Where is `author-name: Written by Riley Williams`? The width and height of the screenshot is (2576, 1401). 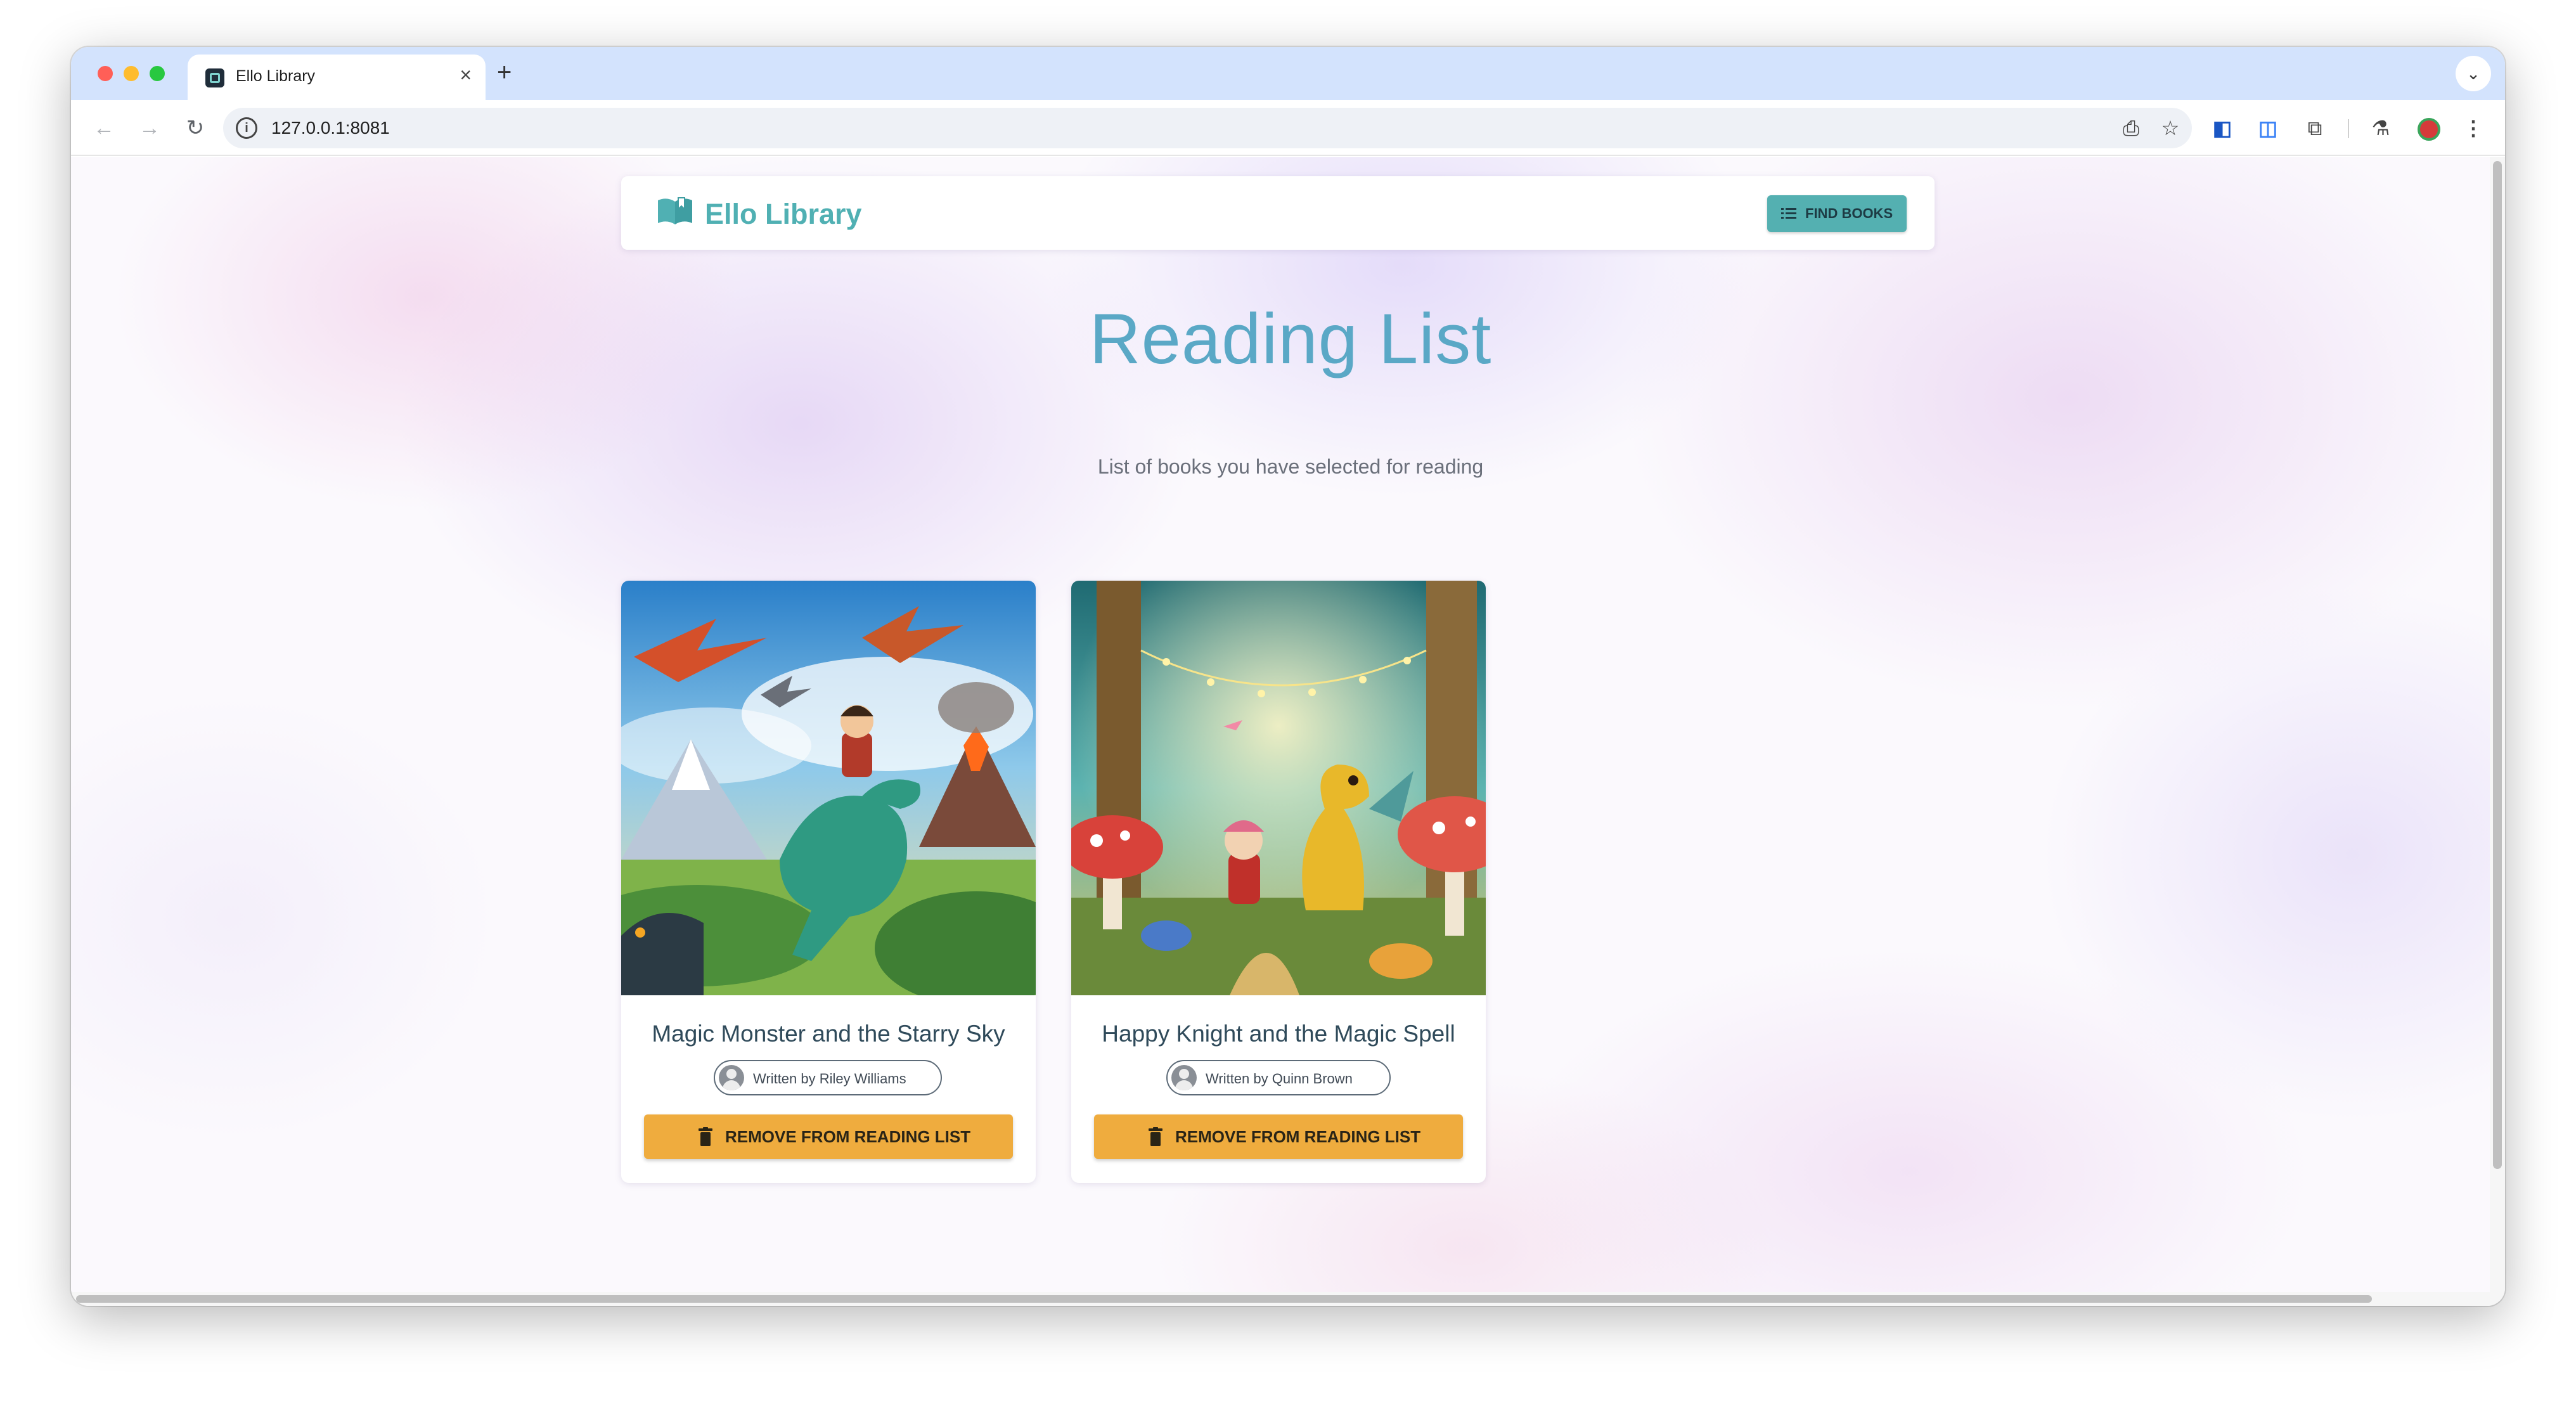
author-name: Written by Riley Williams is located at coordinates (829, 1079).